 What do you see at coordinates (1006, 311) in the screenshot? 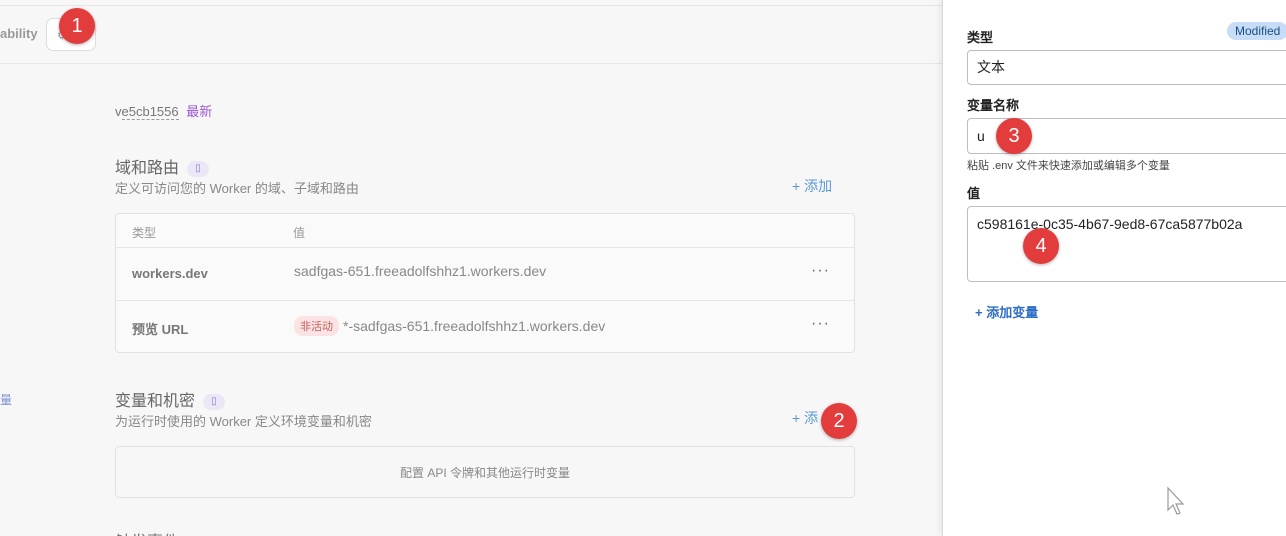
I see `add-variable-button: + 添加变量` at bounding box center [1006, 311].